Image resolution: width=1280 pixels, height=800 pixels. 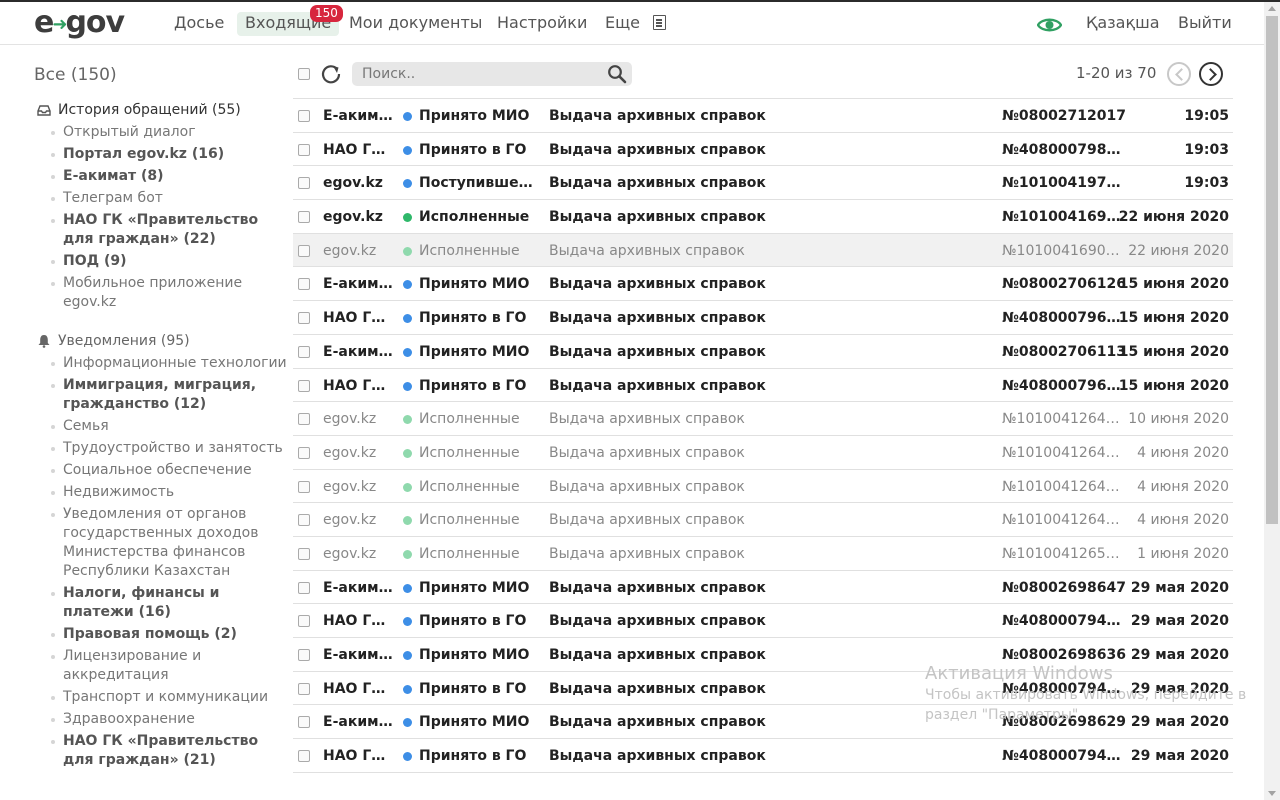 What do you see at coordinates (659, 22) in the screenshot?
I see `document-icon` at bounding box center [659, 22].